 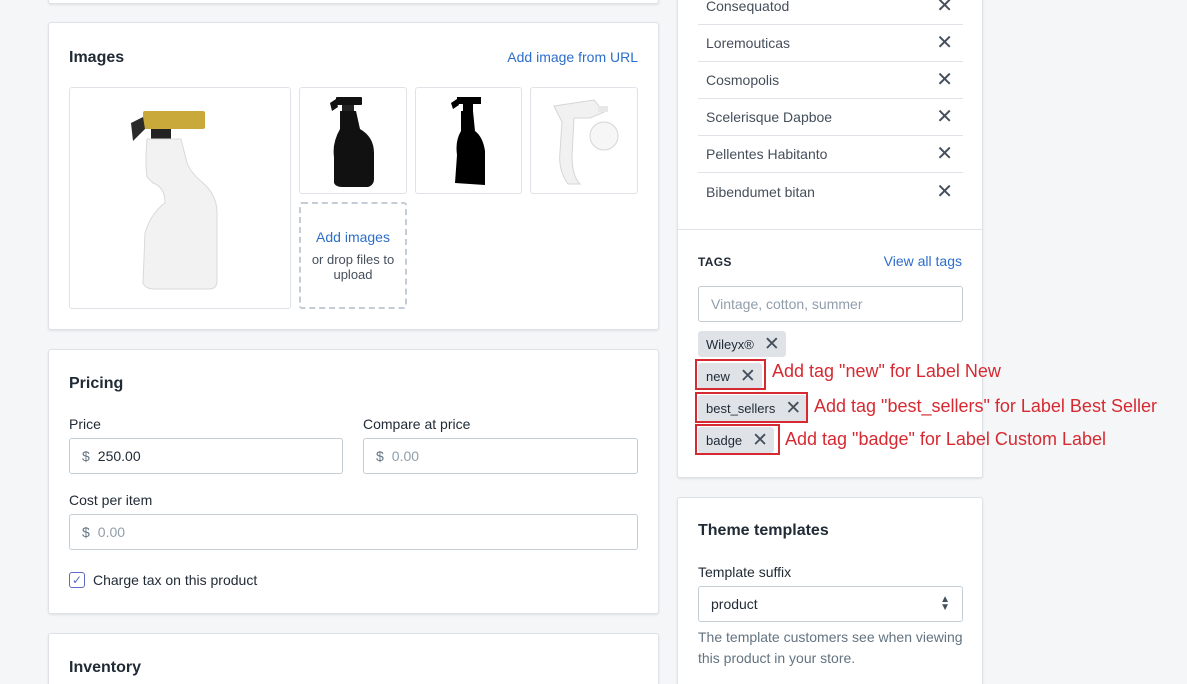 I want to click on annotation-new: Add tag "new" for Label New, so click(x=886, y=371).